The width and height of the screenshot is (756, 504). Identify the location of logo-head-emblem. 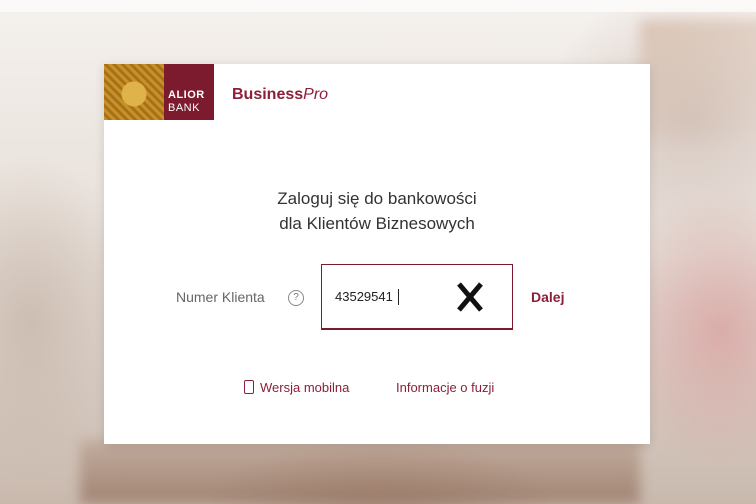
(134, 92).